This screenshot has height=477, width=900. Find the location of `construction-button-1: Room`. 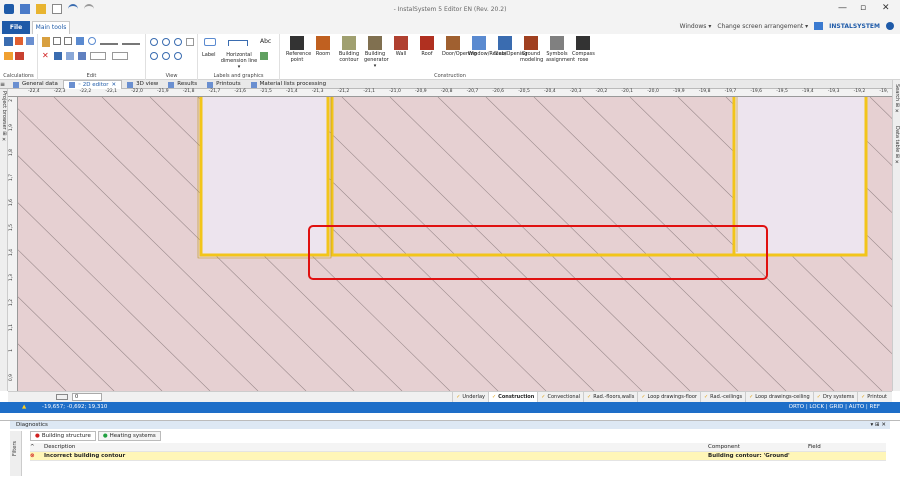

construction-button-1: Room is located at coordinates (323, 46).